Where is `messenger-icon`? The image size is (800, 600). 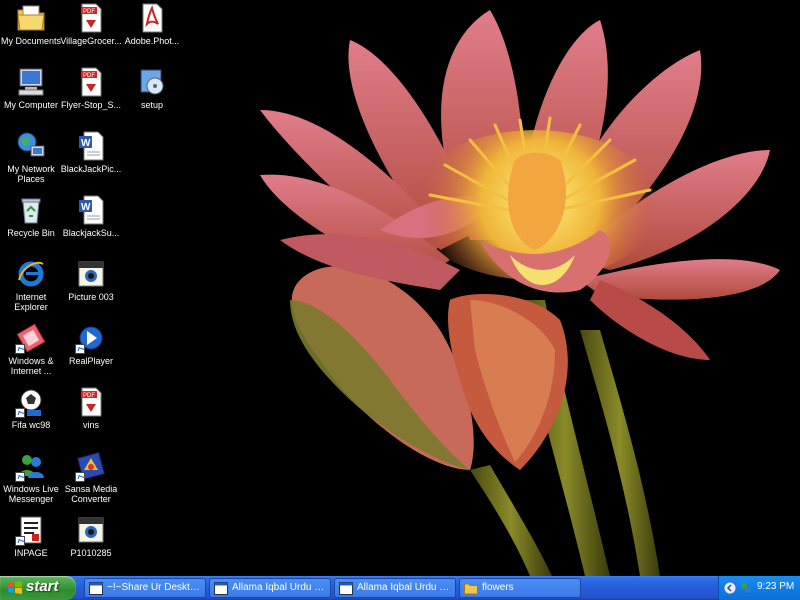
messenger-icon is located at coordinates (31, 466).